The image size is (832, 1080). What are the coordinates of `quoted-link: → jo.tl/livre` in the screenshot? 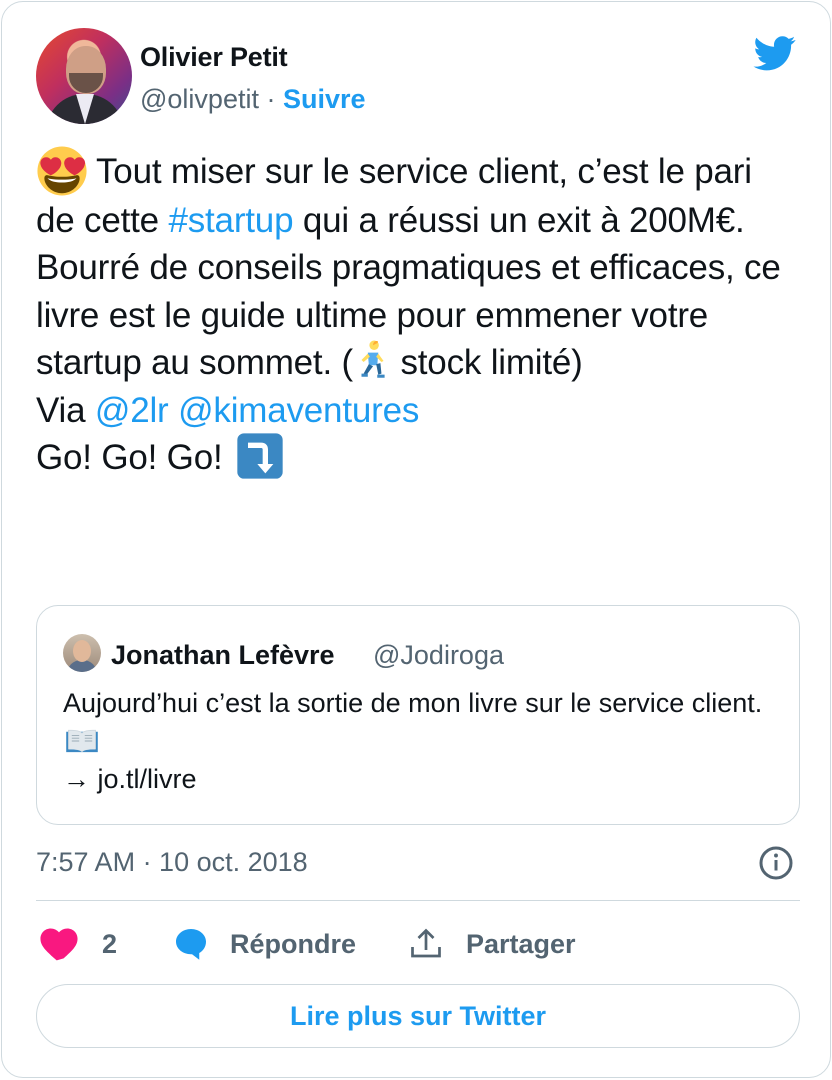 It's located at (130, 779).